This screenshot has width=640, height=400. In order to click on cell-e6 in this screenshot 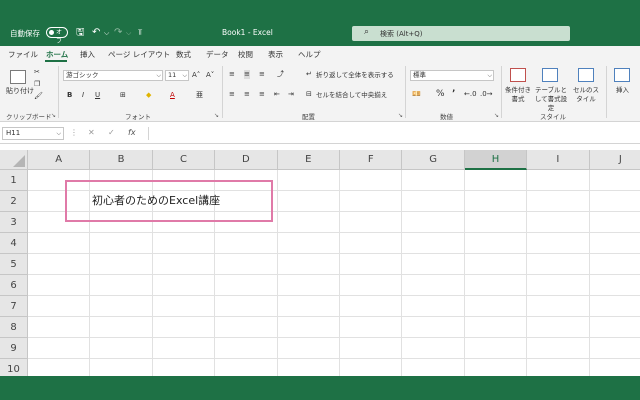, I will do `click(308, 285)`.